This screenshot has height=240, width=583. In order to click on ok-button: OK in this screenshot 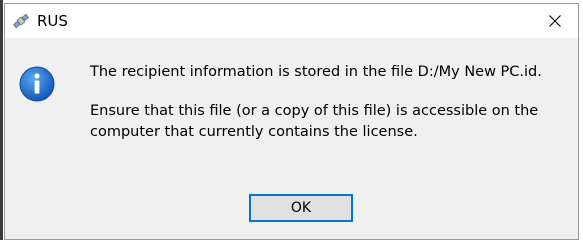, I will do `click(301, 208)`.